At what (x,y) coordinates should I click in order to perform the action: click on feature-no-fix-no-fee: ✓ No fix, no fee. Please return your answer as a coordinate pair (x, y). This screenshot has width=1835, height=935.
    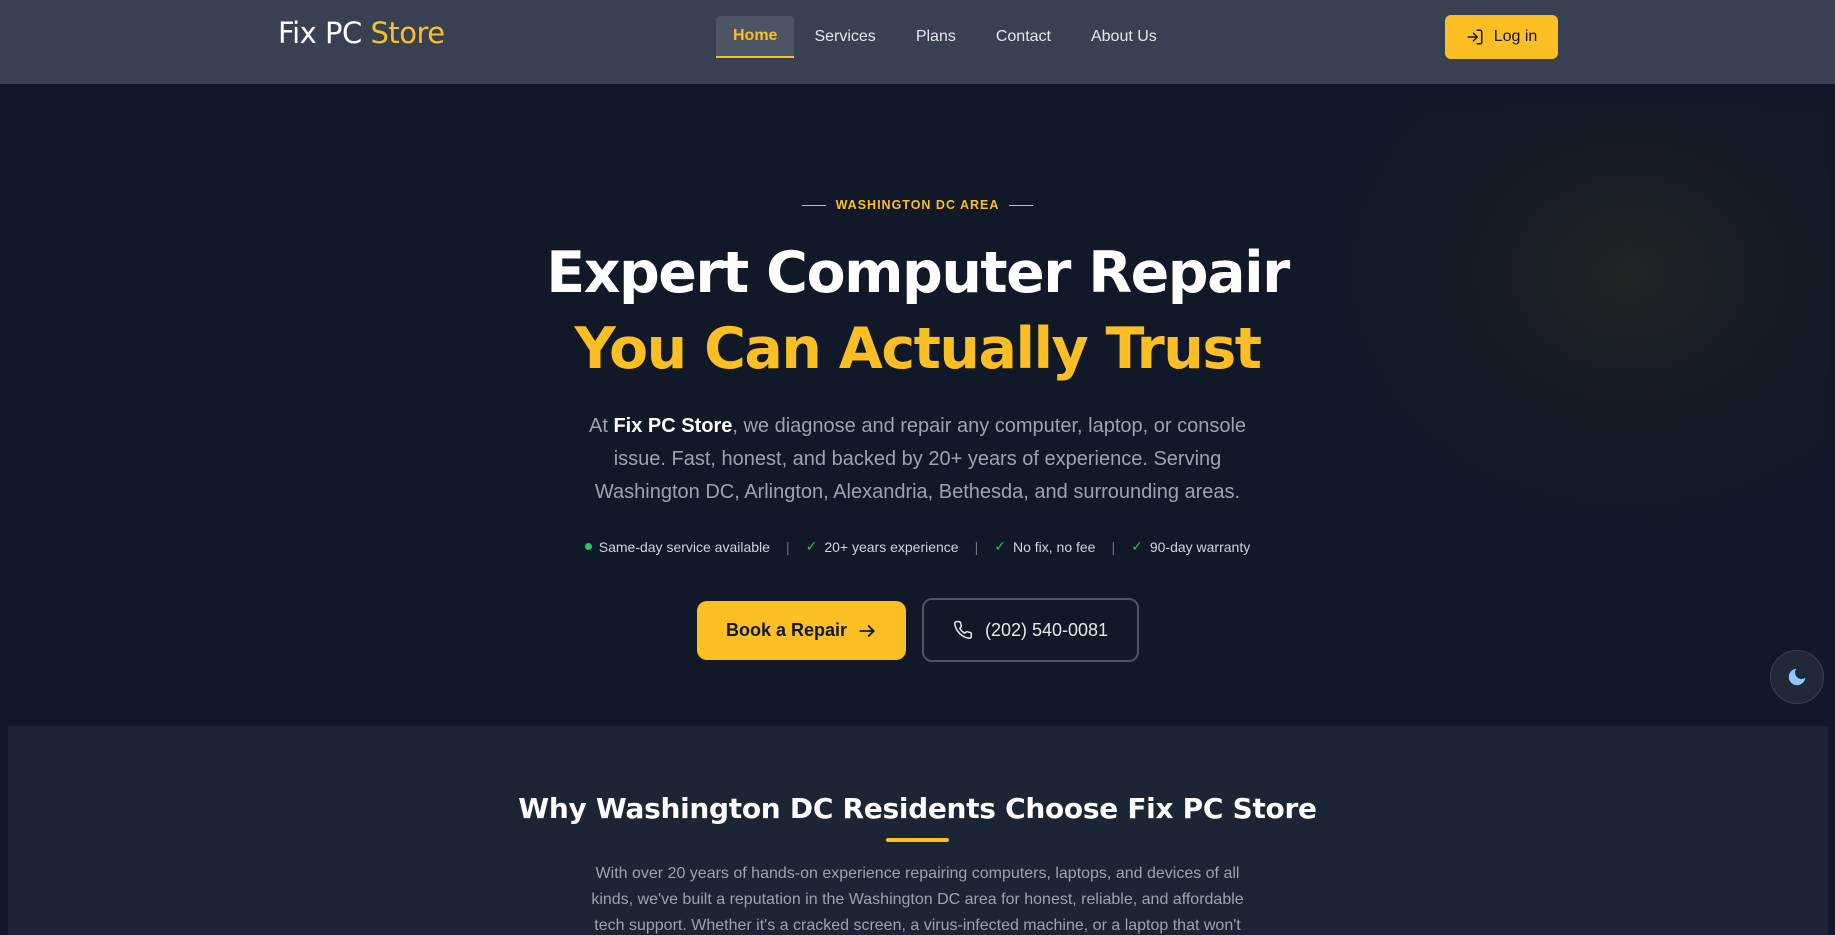
    Looking at the image, I should click on (1044, 546).